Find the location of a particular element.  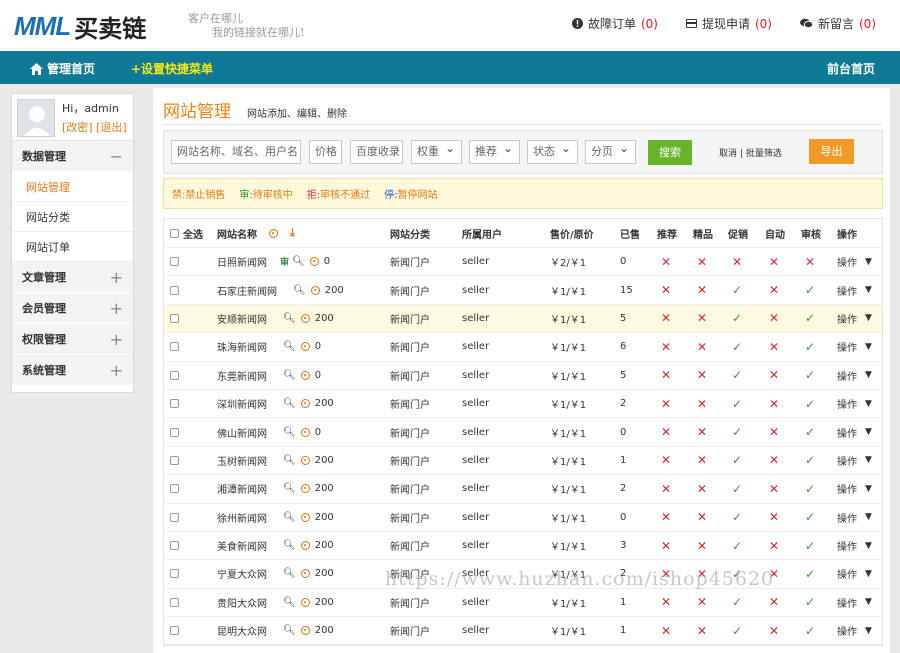

site-name: 昆明大众网 is located at coordinates (242, 630).